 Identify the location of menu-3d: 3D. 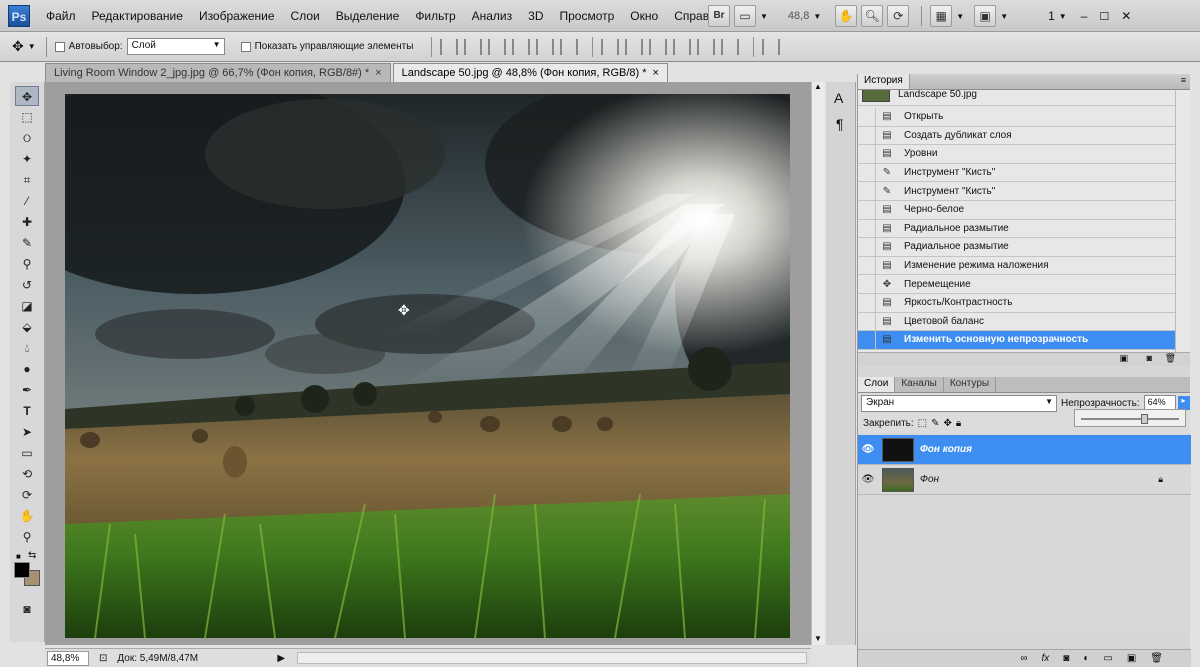
(535, 16).